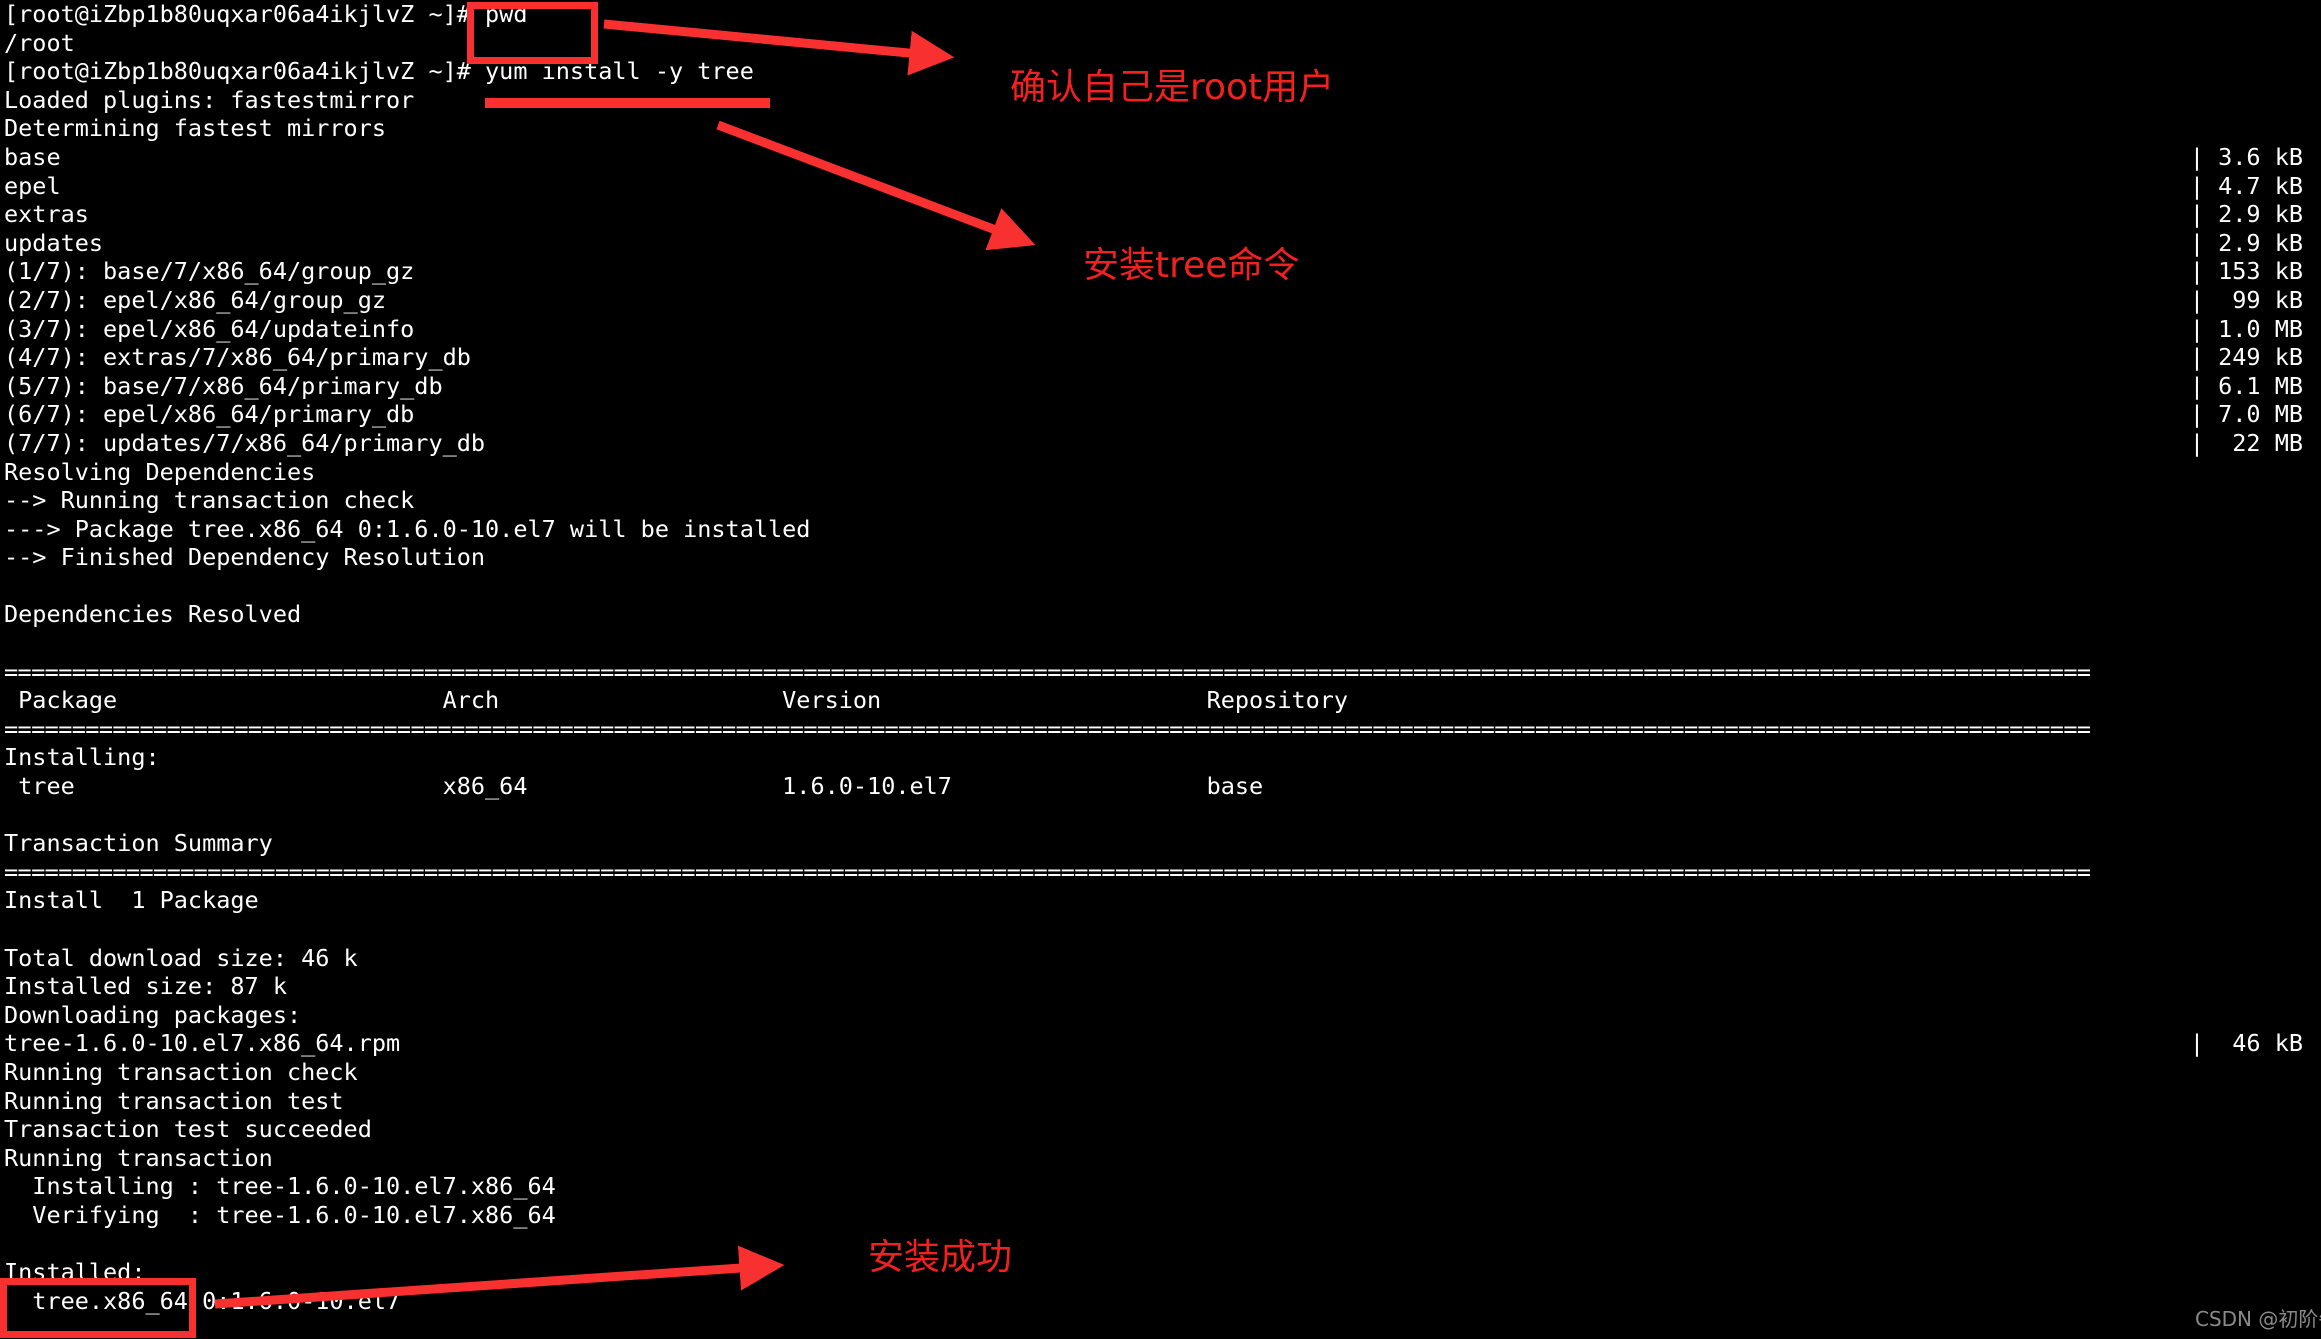  What do you see at coordinates (1160, 900) in the screenshot?
I see `terminal-line: Install 1 Package` at bounding box center [1160, 900].